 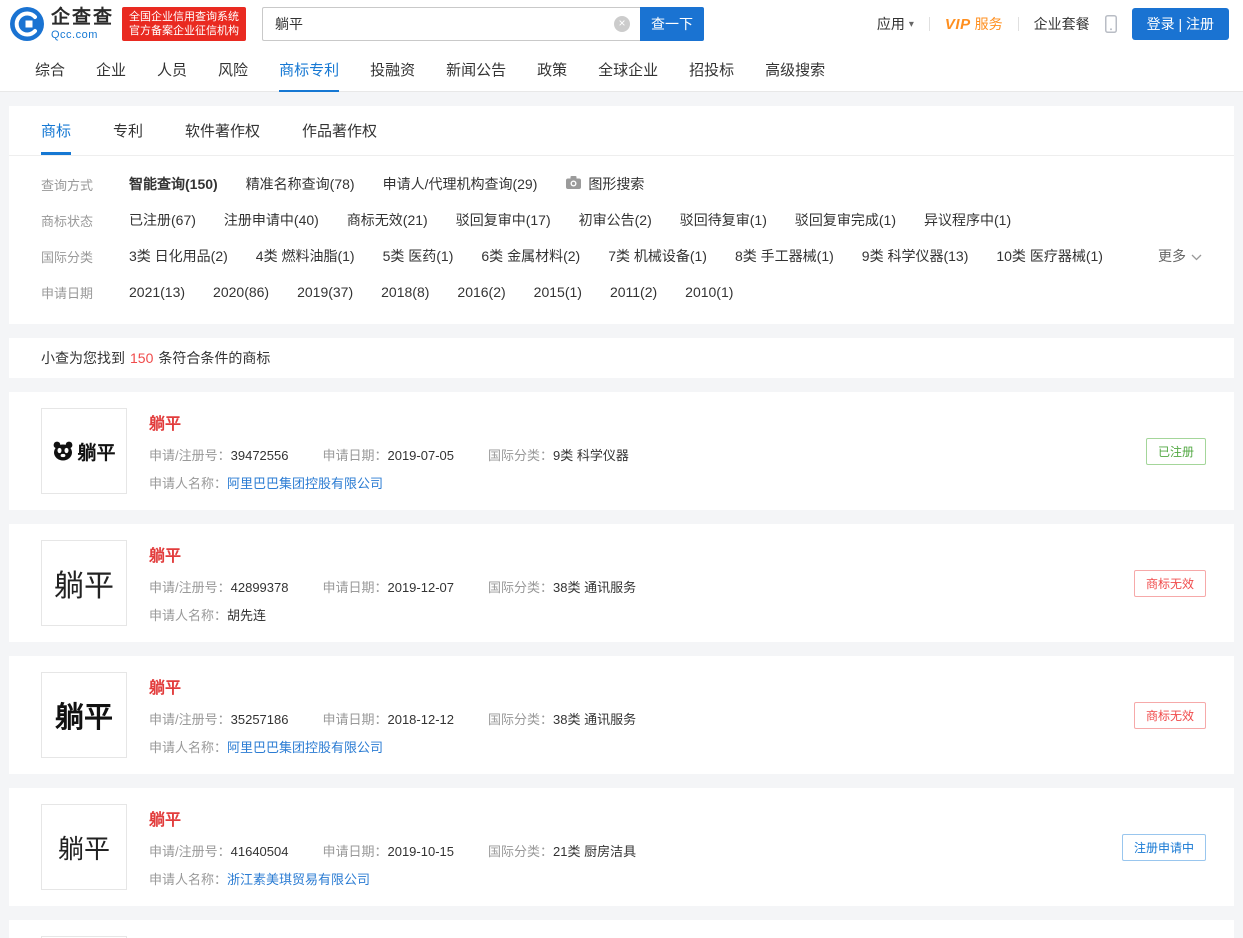 I want to click on more-button: 更多, so click(x=1180, y=256).